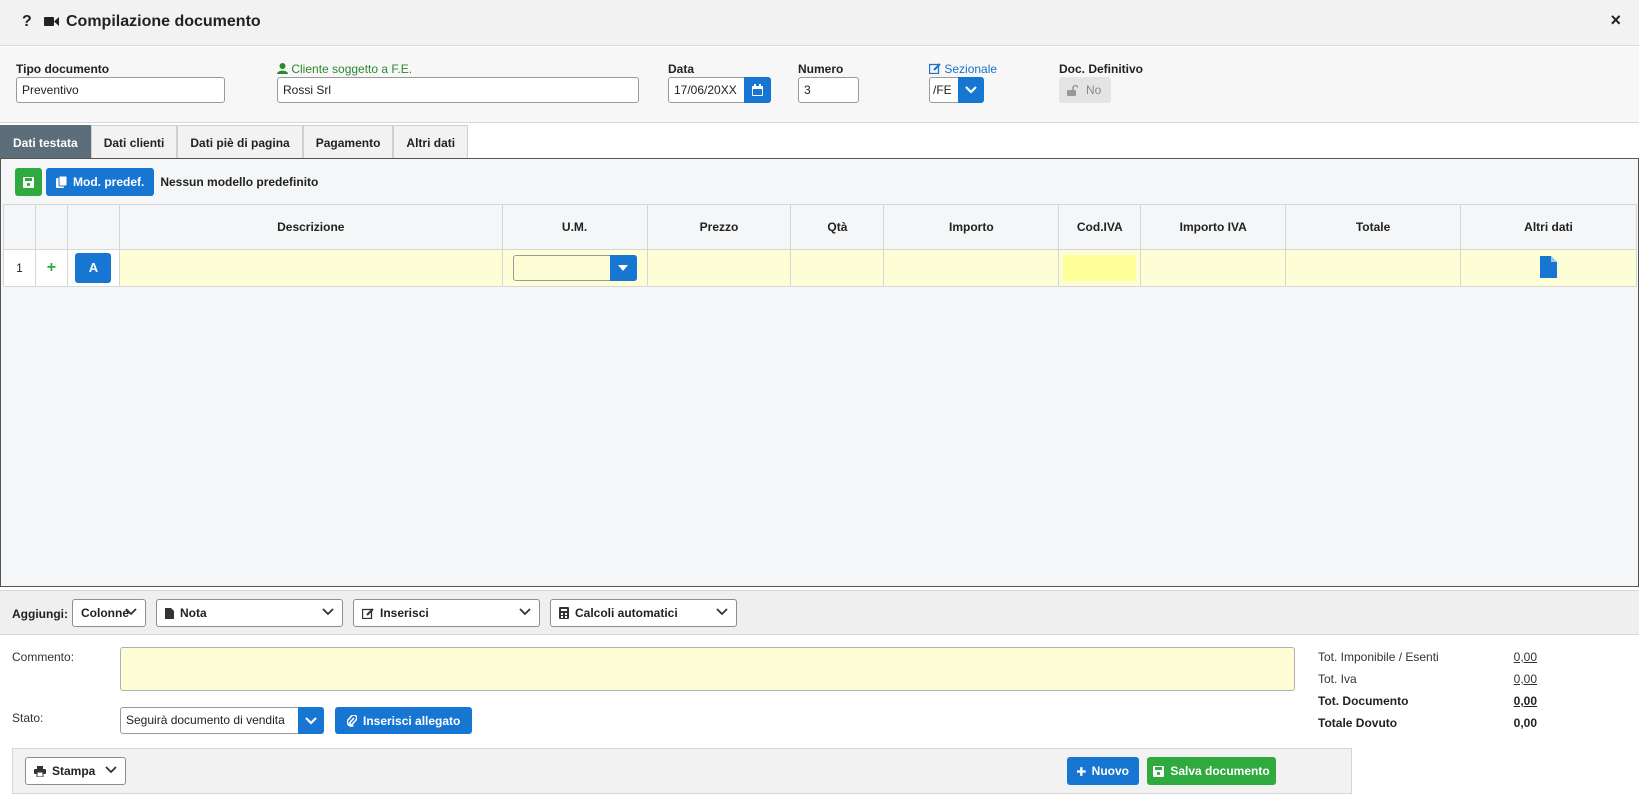  I want to click on tab-dati-testata: Dati testata, so click(45, 142).